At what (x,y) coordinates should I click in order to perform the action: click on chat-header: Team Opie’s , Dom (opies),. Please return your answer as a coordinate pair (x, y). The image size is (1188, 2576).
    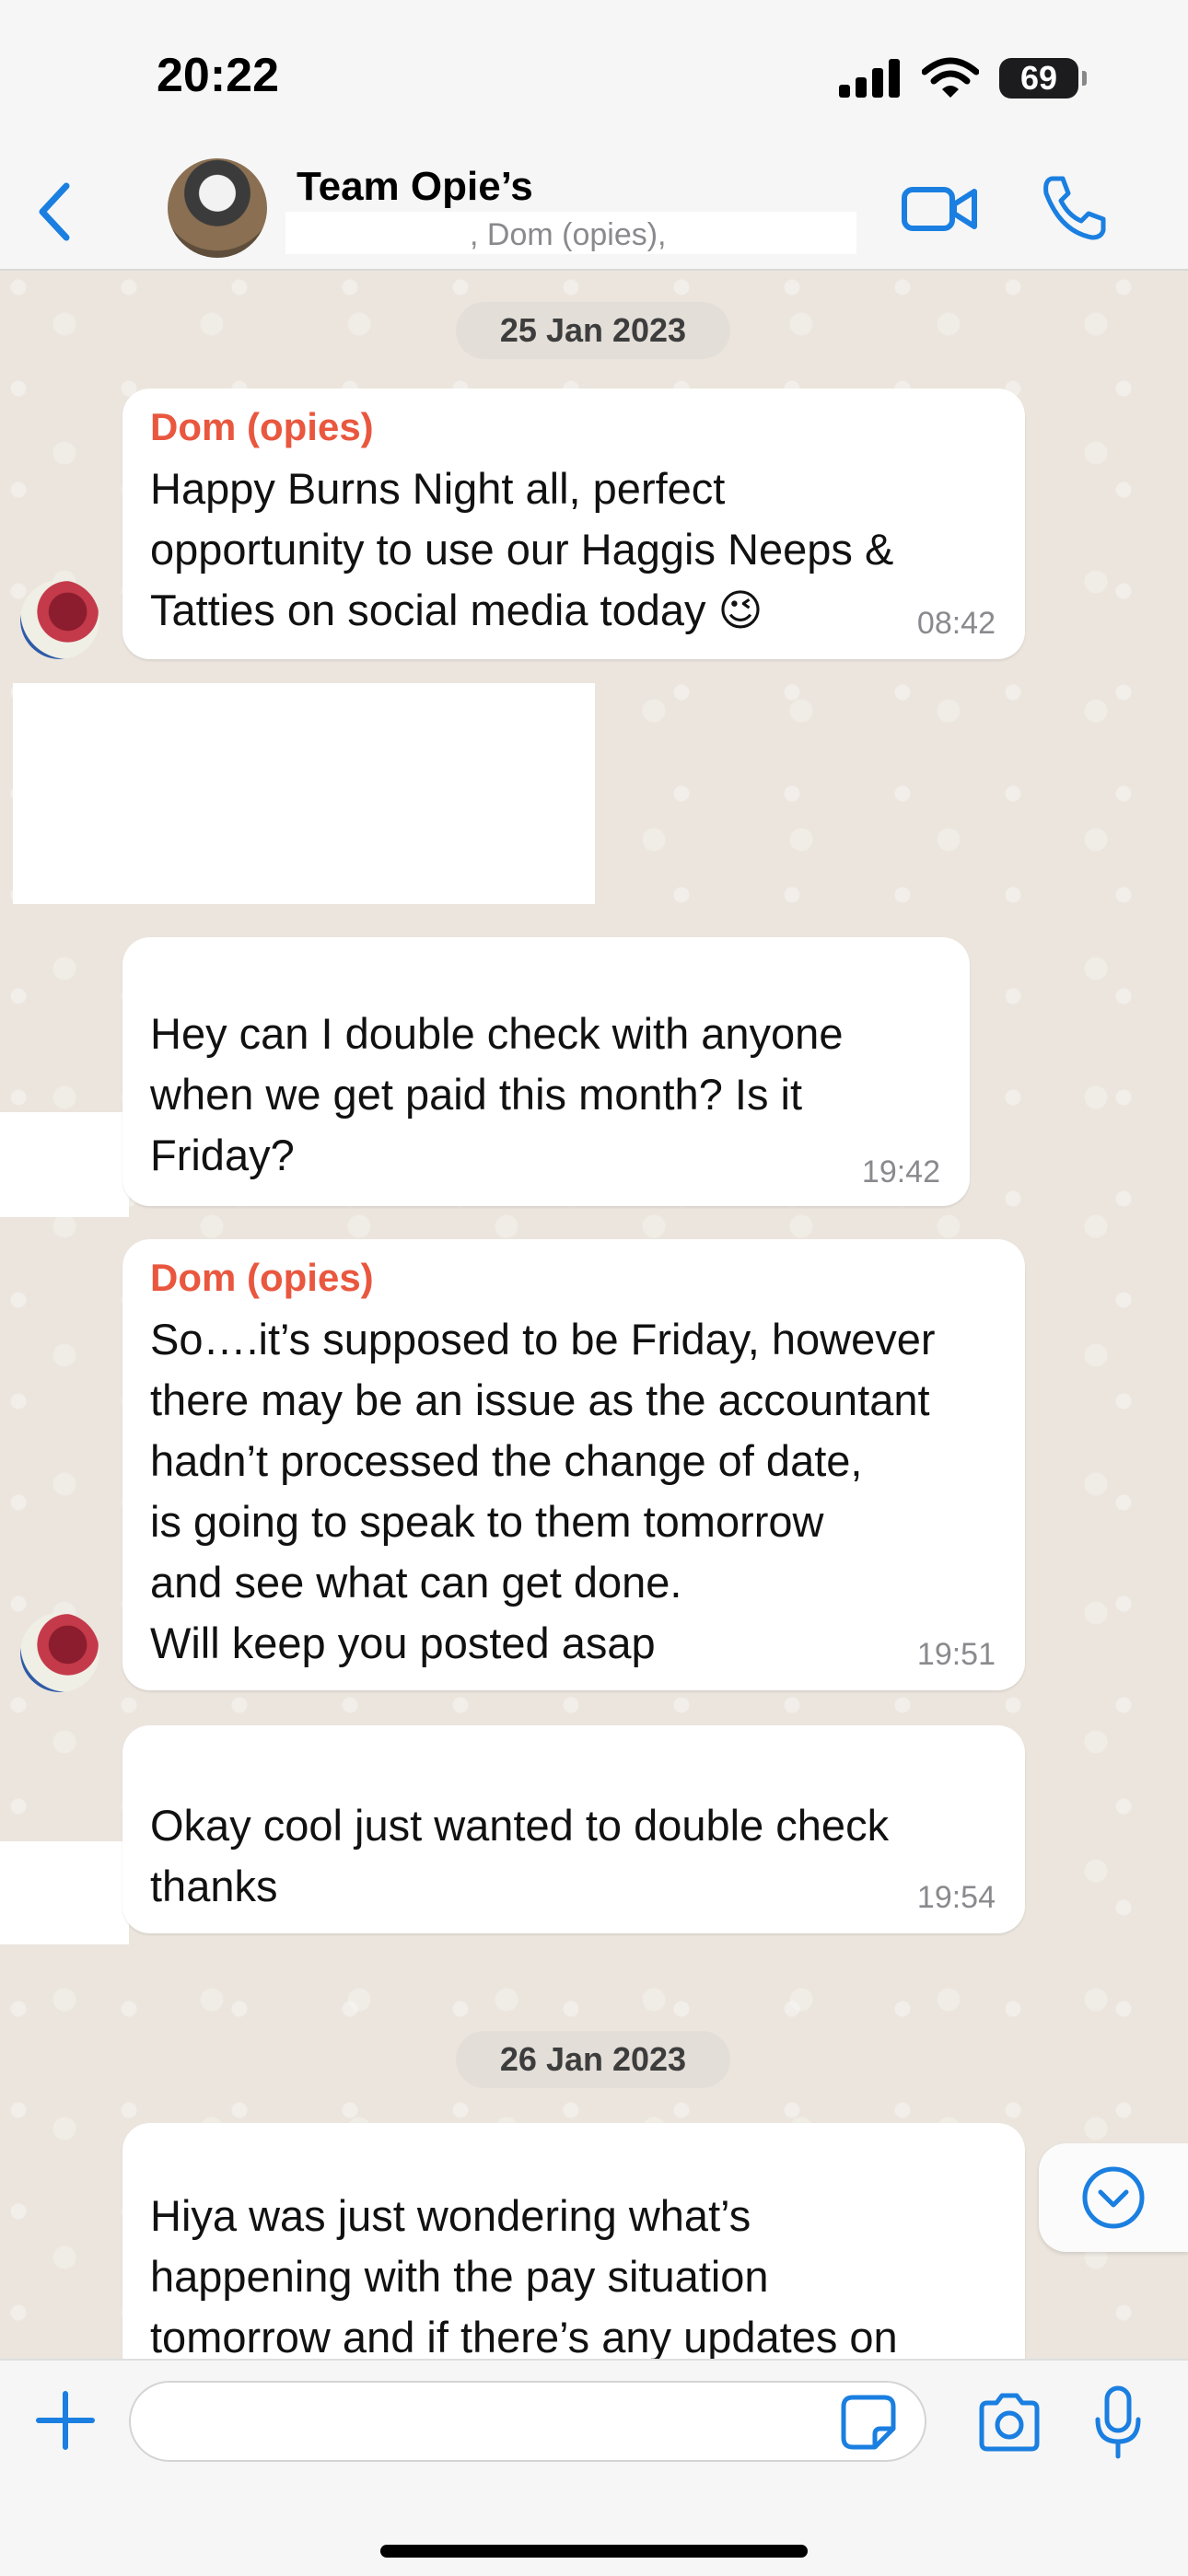
    Looking at the image, I should click on (594, 214).